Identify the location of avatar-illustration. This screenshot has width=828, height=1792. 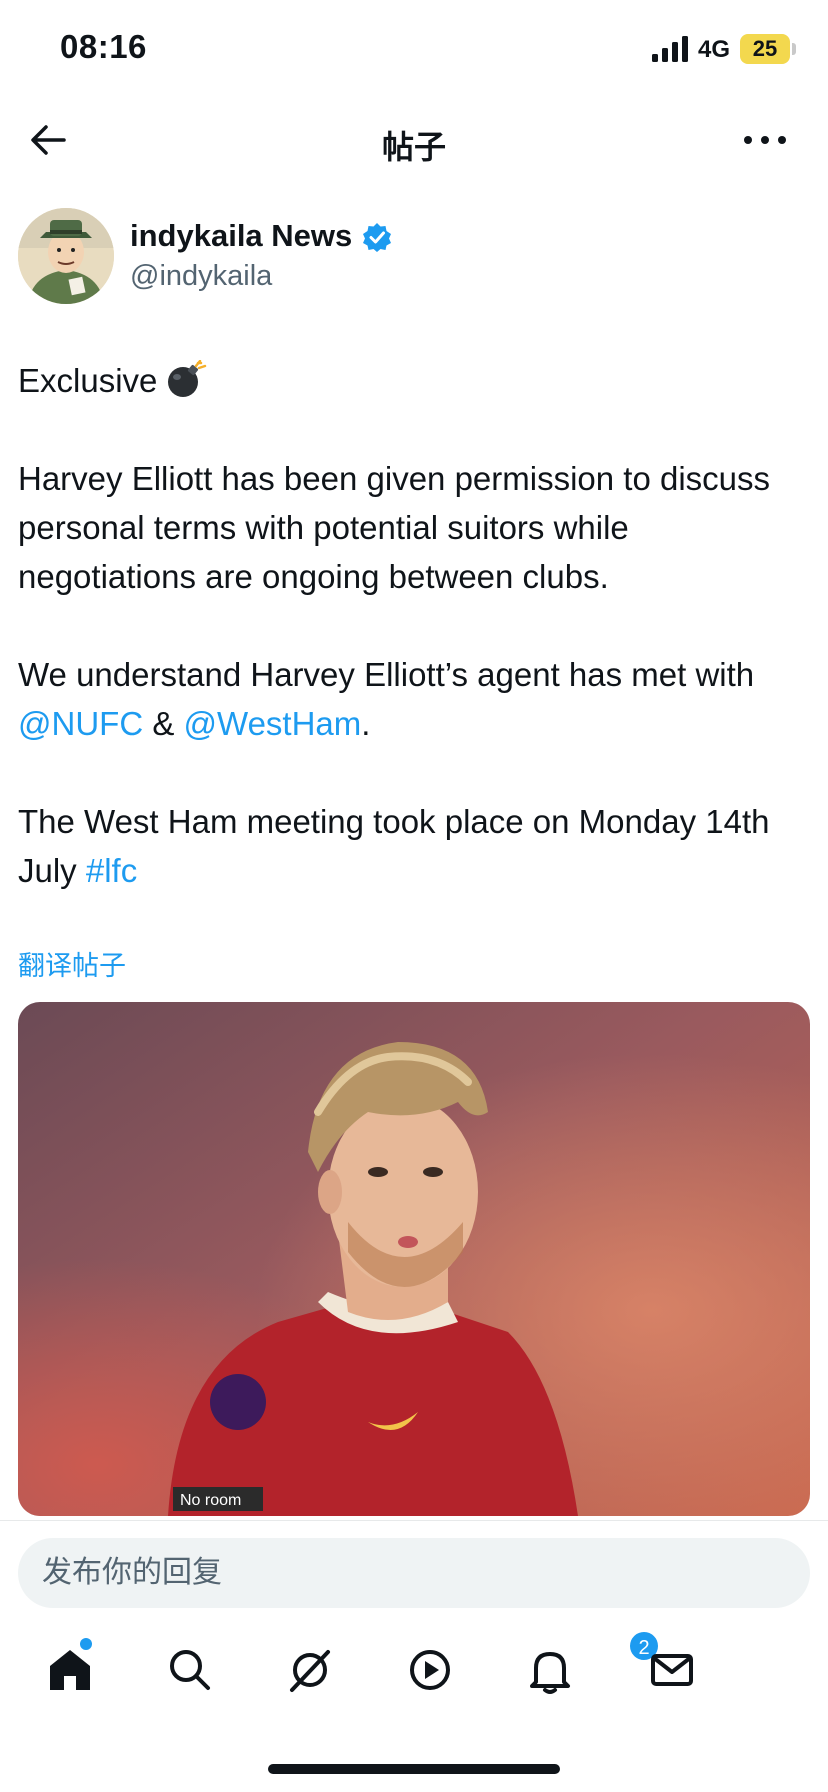
(66, 256).